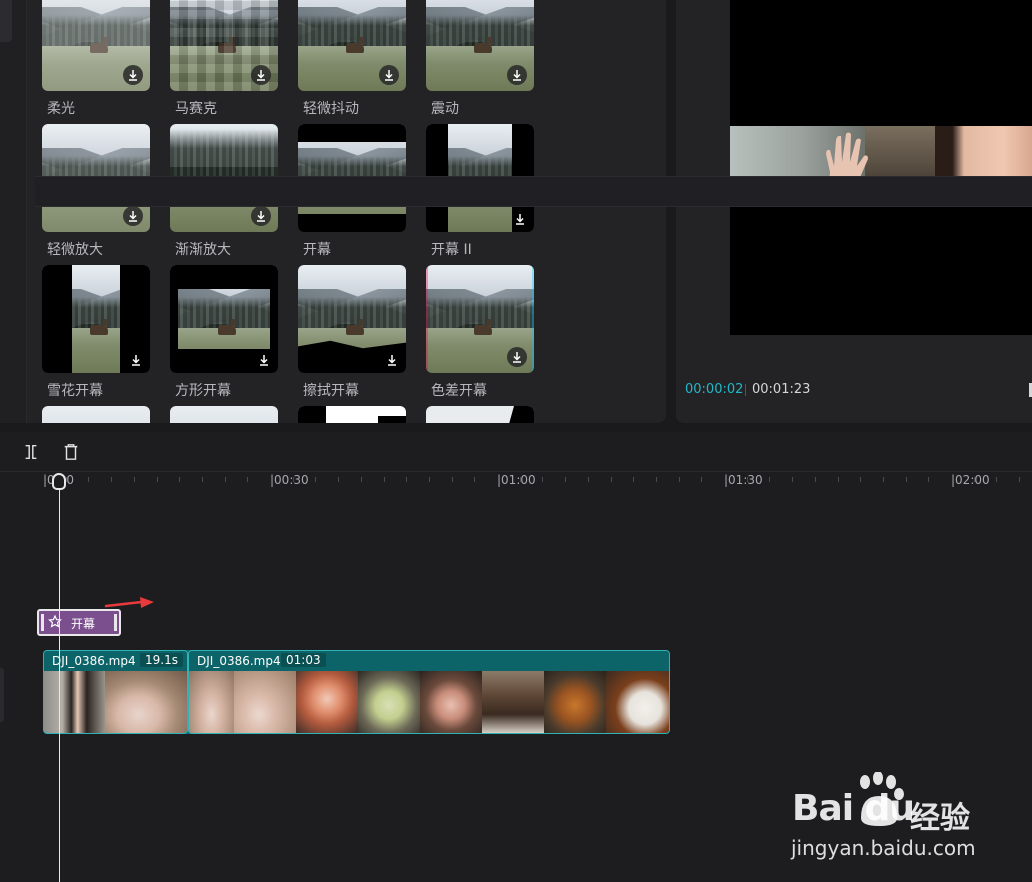 Image resolution: width=1032 pixels, height=882 pixels. What do you see at coordinates (59, 680) in the screenshot?
I see `playhead` at bounding box center [59, 680].